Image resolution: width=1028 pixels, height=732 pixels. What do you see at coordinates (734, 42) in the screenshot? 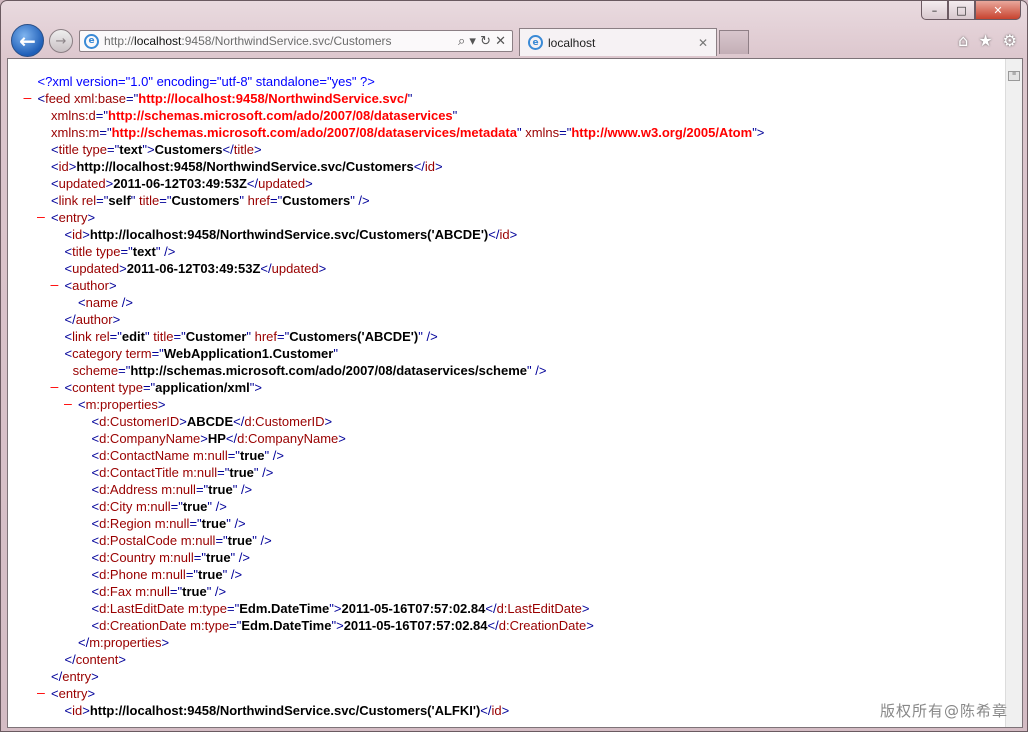
I see `new-tab-button` at bounding box center [734, 42].